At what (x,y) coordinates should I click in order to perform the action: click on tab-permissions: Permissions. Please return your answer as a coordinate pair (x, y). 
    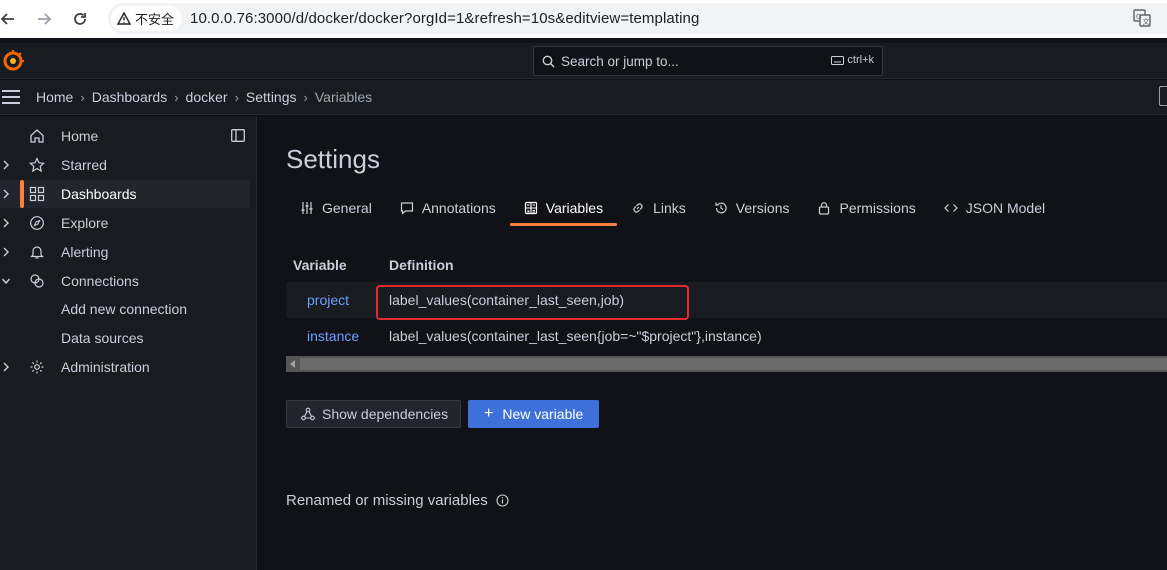
    Looking at the image, I should click on (866, 208).